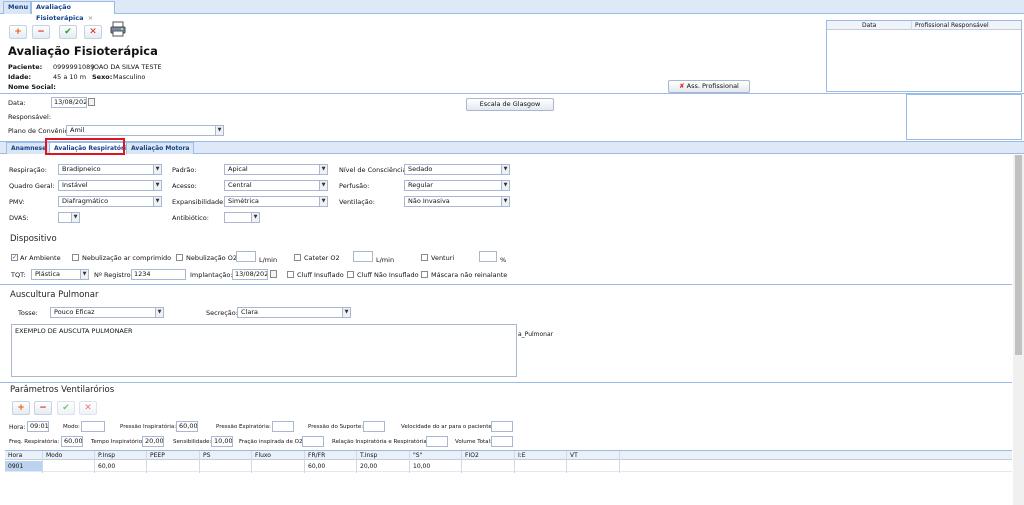 This screenshot has width=1024, height=505. Describe the element at coordinates (488, 256) in the screenshot. I see `venturi-input` at that location.